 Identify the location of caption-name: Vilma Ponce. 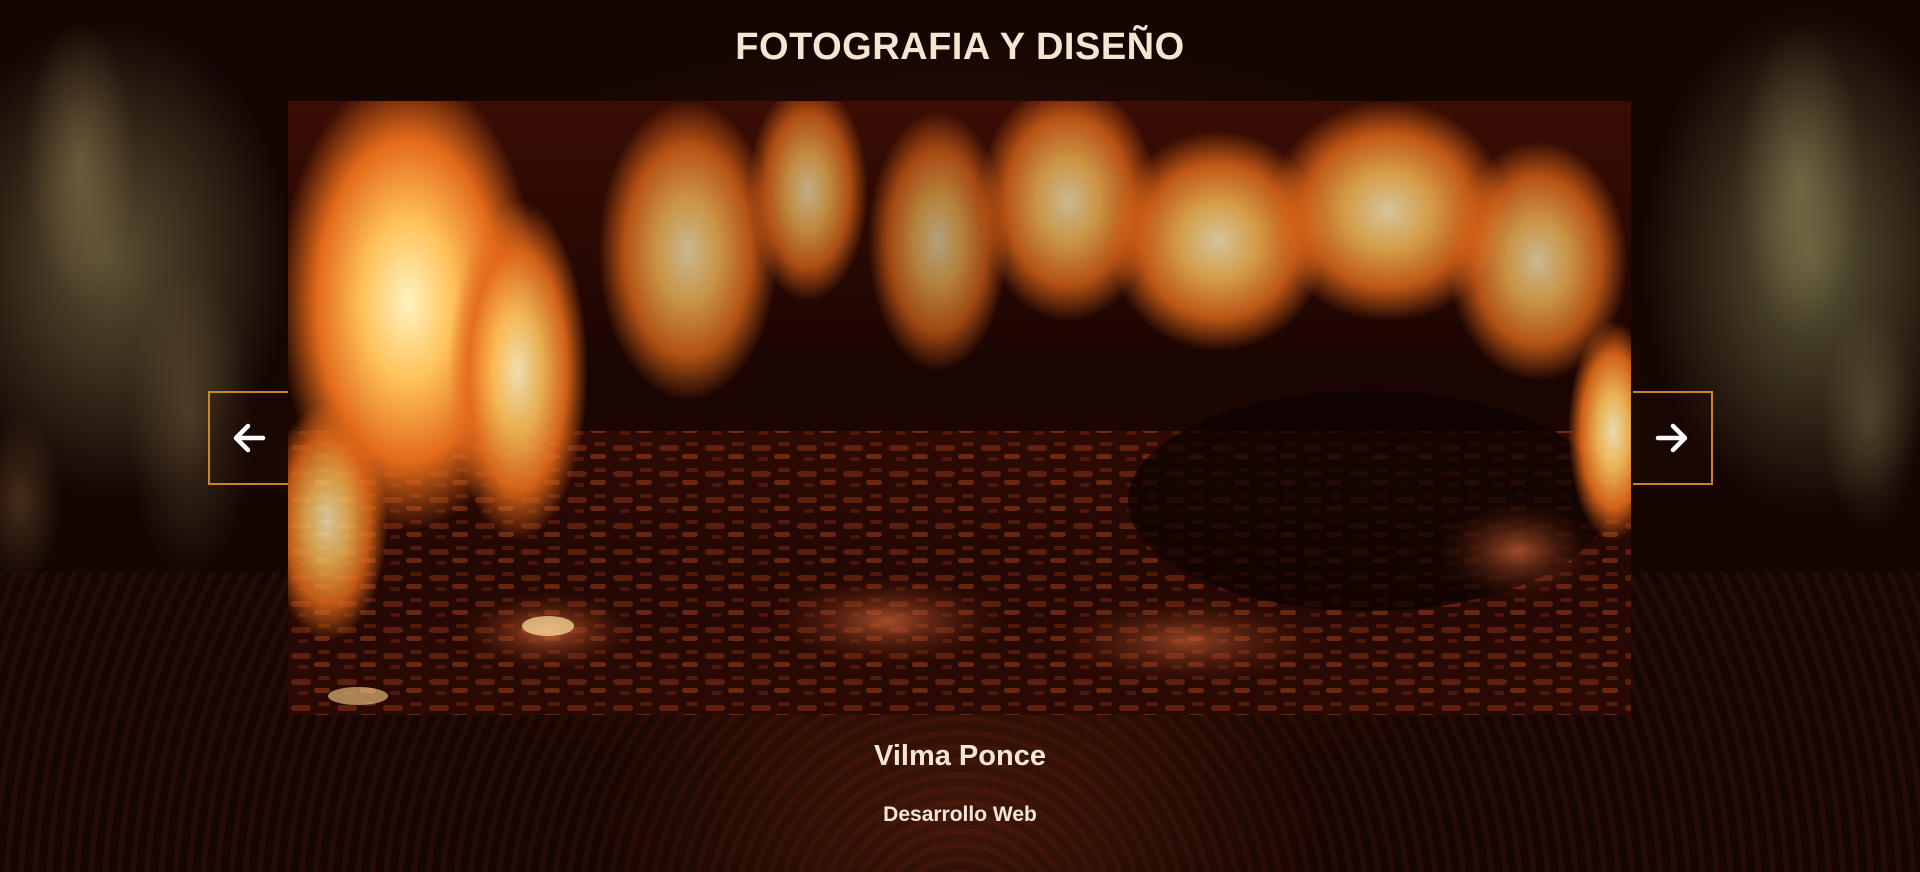
(960, 756).